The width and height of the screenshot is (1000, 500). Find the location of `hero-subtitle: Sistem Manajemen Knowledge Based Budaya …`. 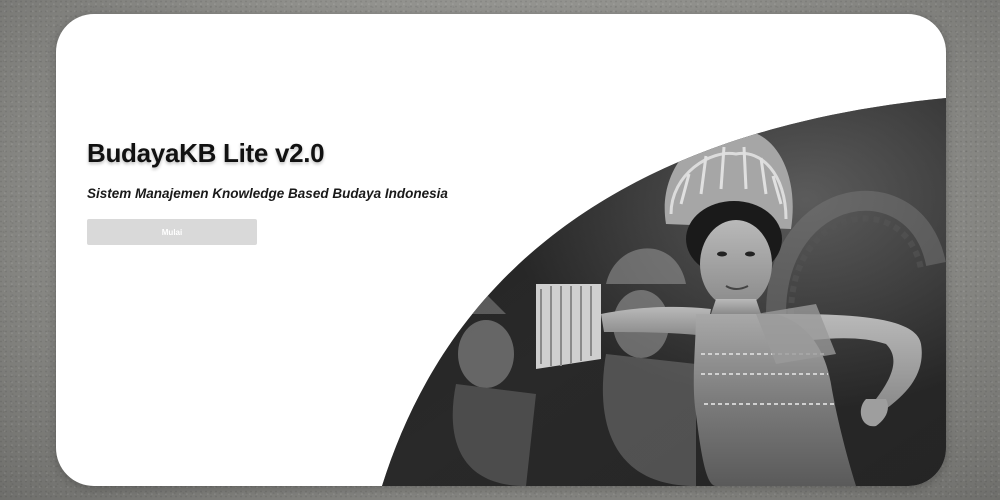

hero-subtitle: Sistem Manajemen Knowledge Based Budaya … is located at coordinates (267, 193).